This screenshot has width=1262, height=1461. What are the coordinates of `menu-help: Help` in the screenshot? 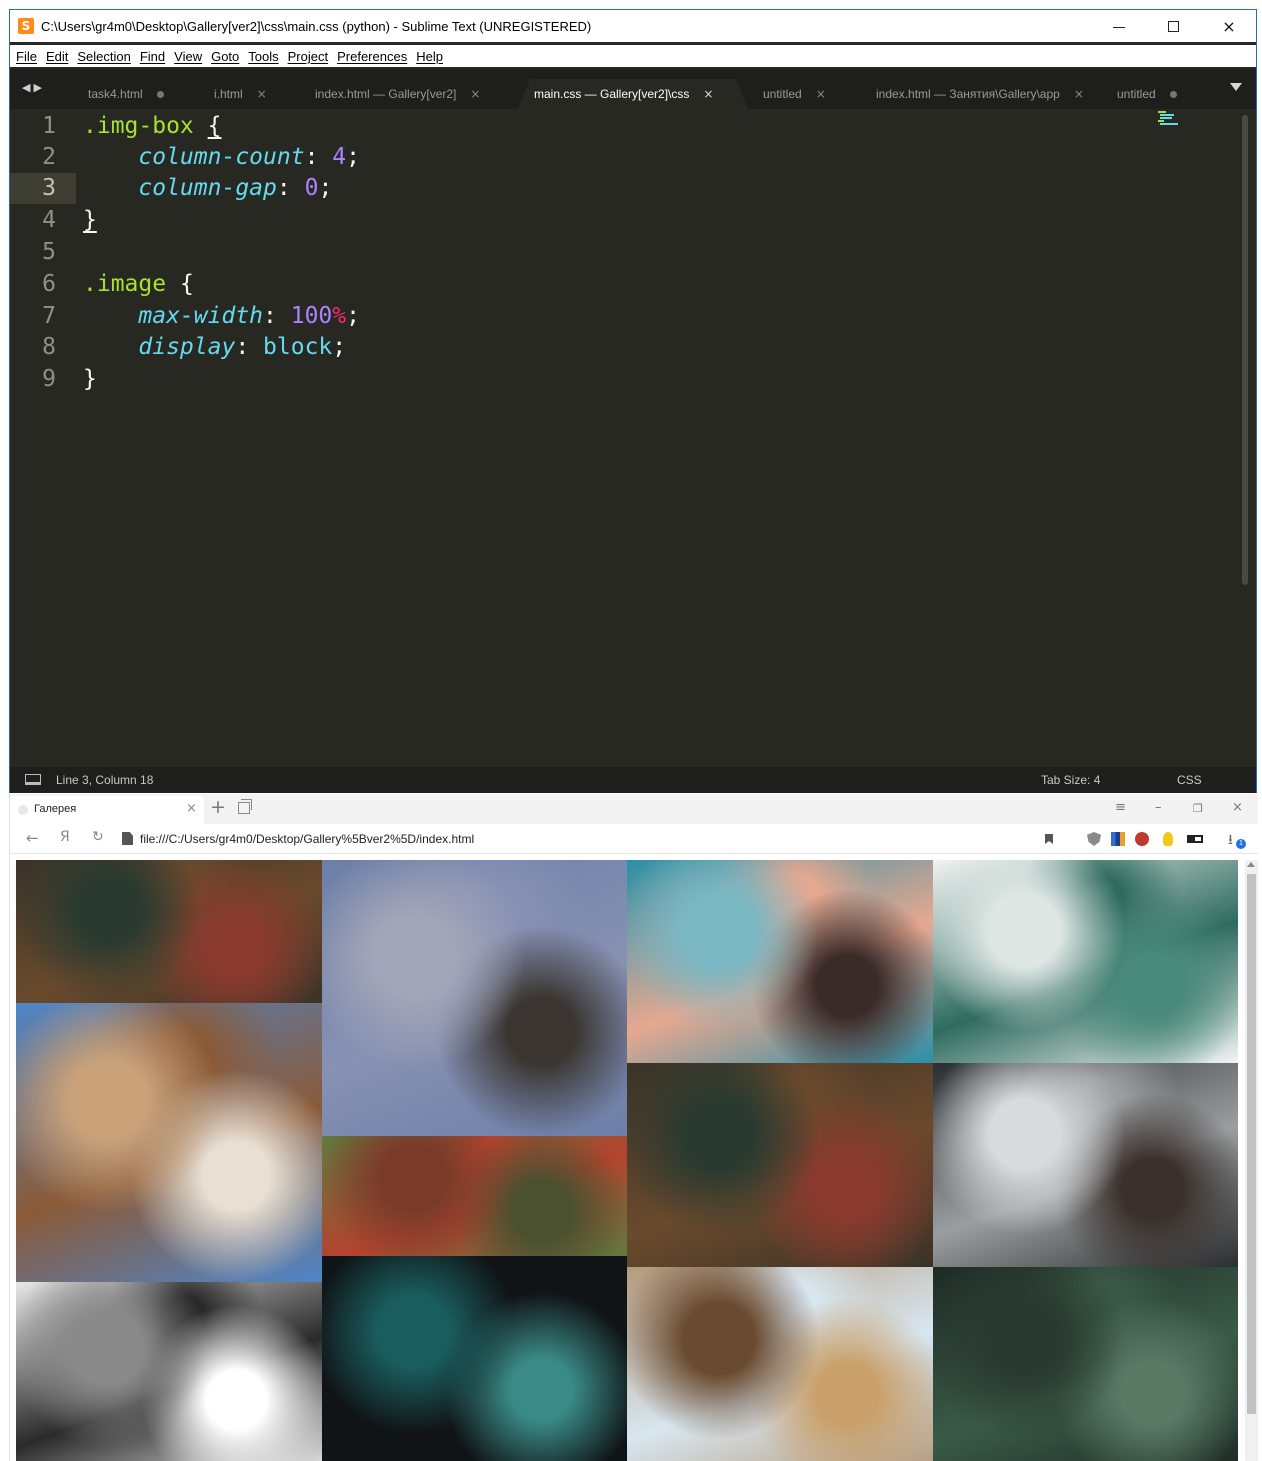 It's located at (429, 56).